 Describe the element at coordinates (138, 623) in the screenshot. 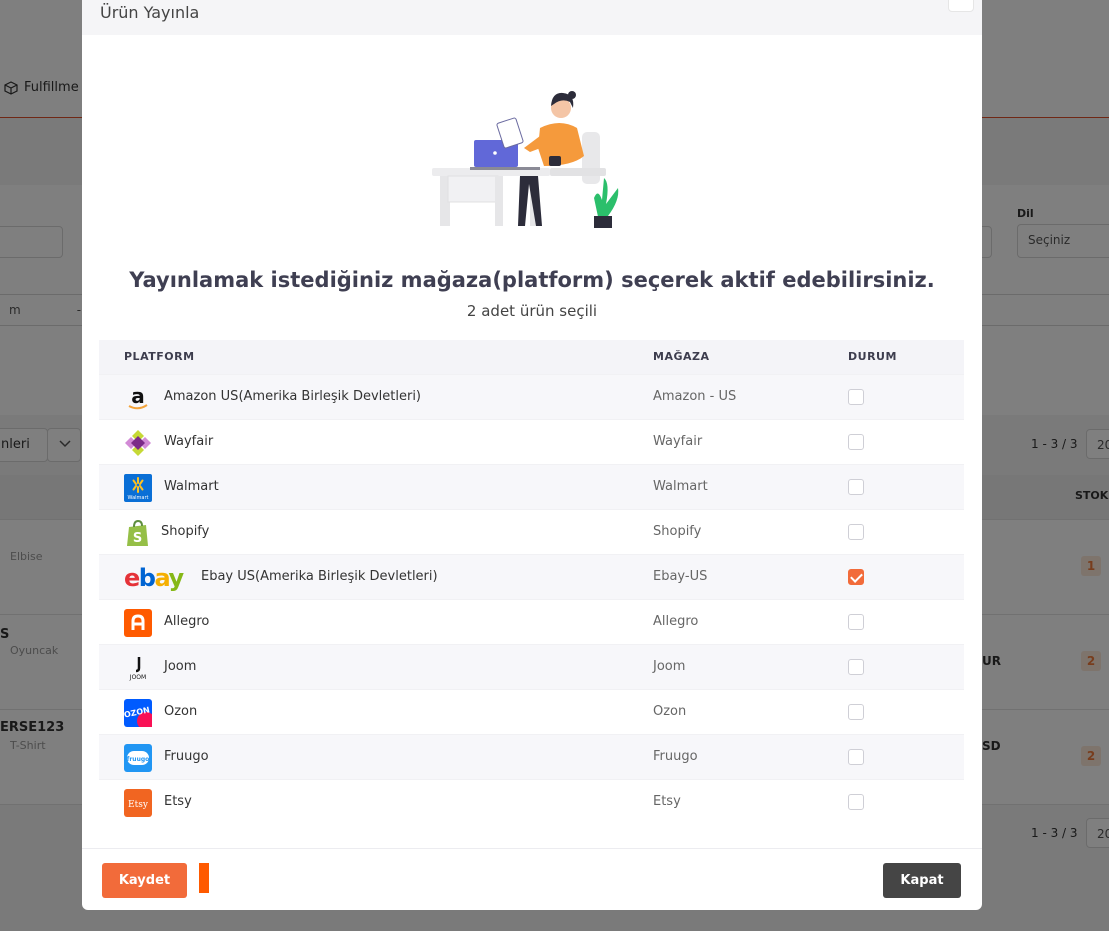

I see `allegro-logo-icon` at that location.